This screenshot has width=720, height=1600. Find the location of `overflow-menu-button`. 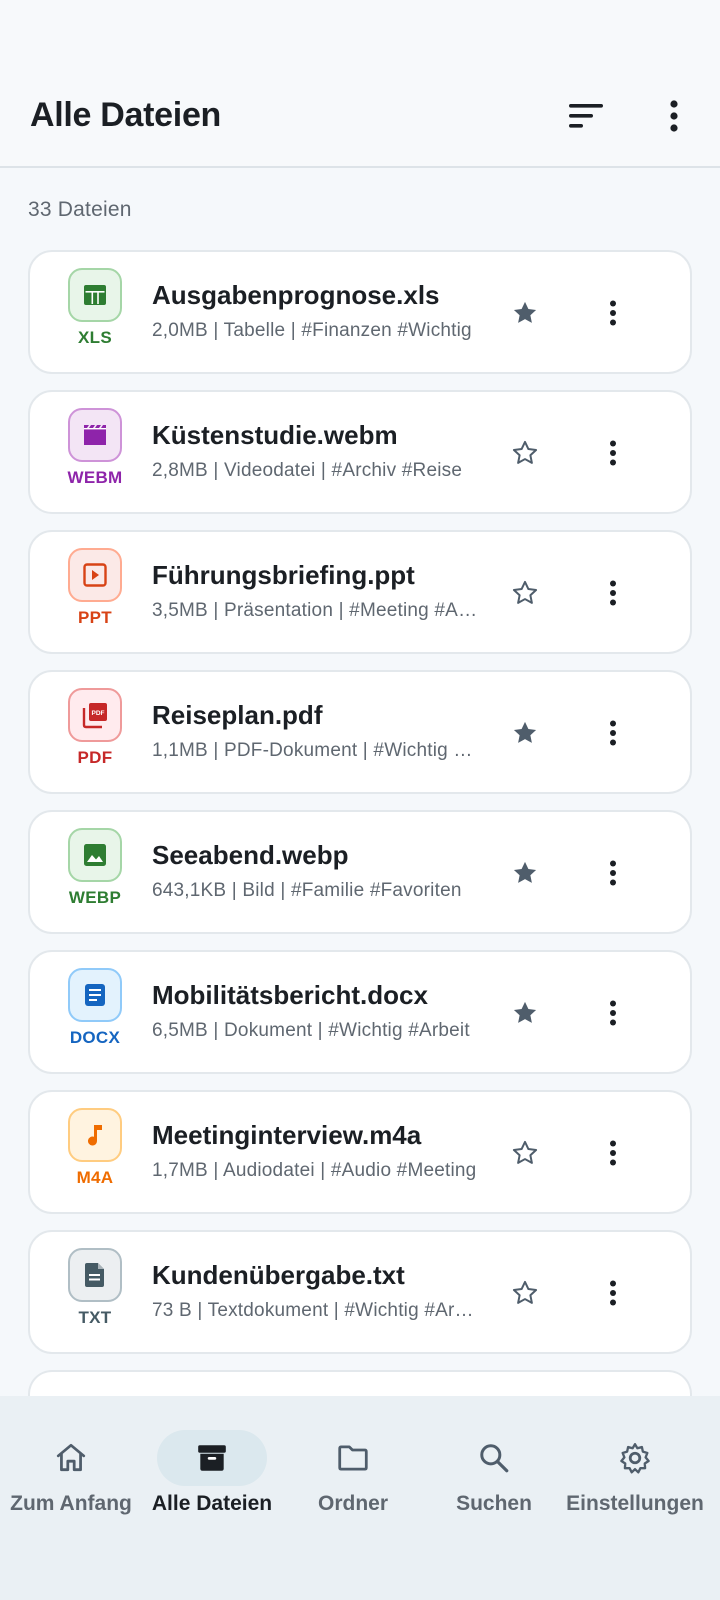

overflow-menu-button is located at coordinates (674, 116).